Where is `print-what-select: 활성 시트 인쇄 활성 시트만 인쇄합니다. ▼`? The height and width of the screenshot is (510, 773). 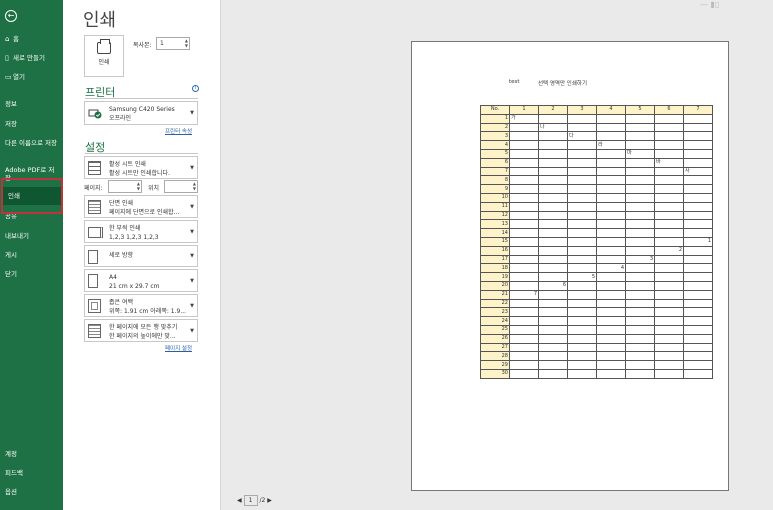 print-what-select: 활성 시트 인쇄 활성 시트만 인쇄합니다. ▼ is located at coordinates (141, 167).